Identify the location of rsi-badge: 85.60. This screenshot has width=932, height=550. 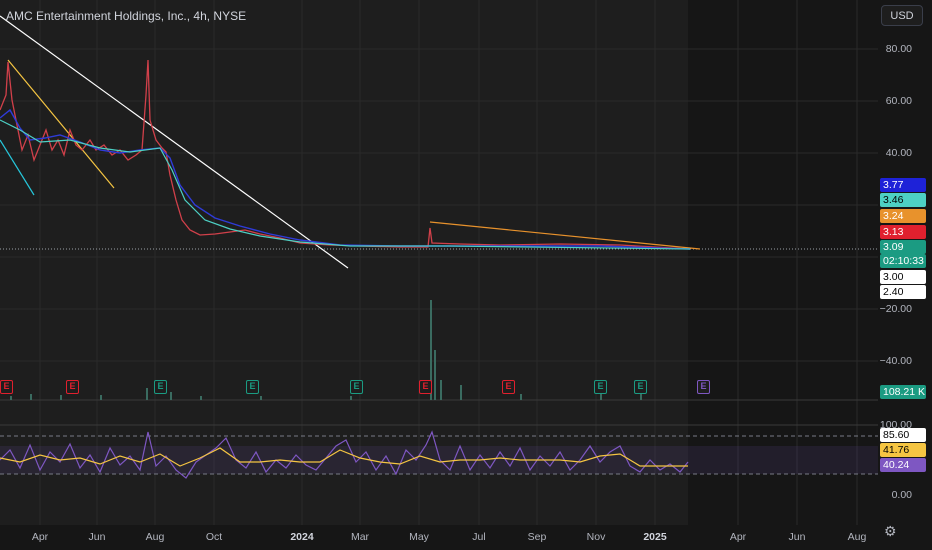
(903, 435).